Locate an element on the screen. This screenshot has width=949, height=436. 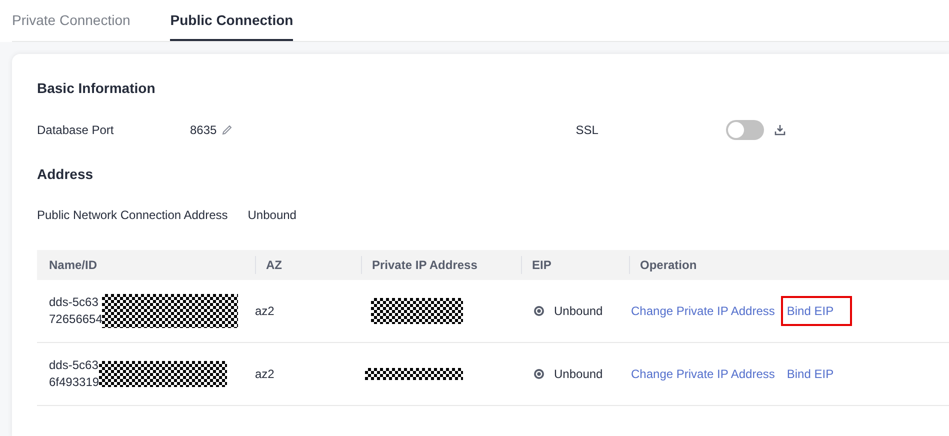
instance-id: 6f493319 is located at coordinates (74, 382).